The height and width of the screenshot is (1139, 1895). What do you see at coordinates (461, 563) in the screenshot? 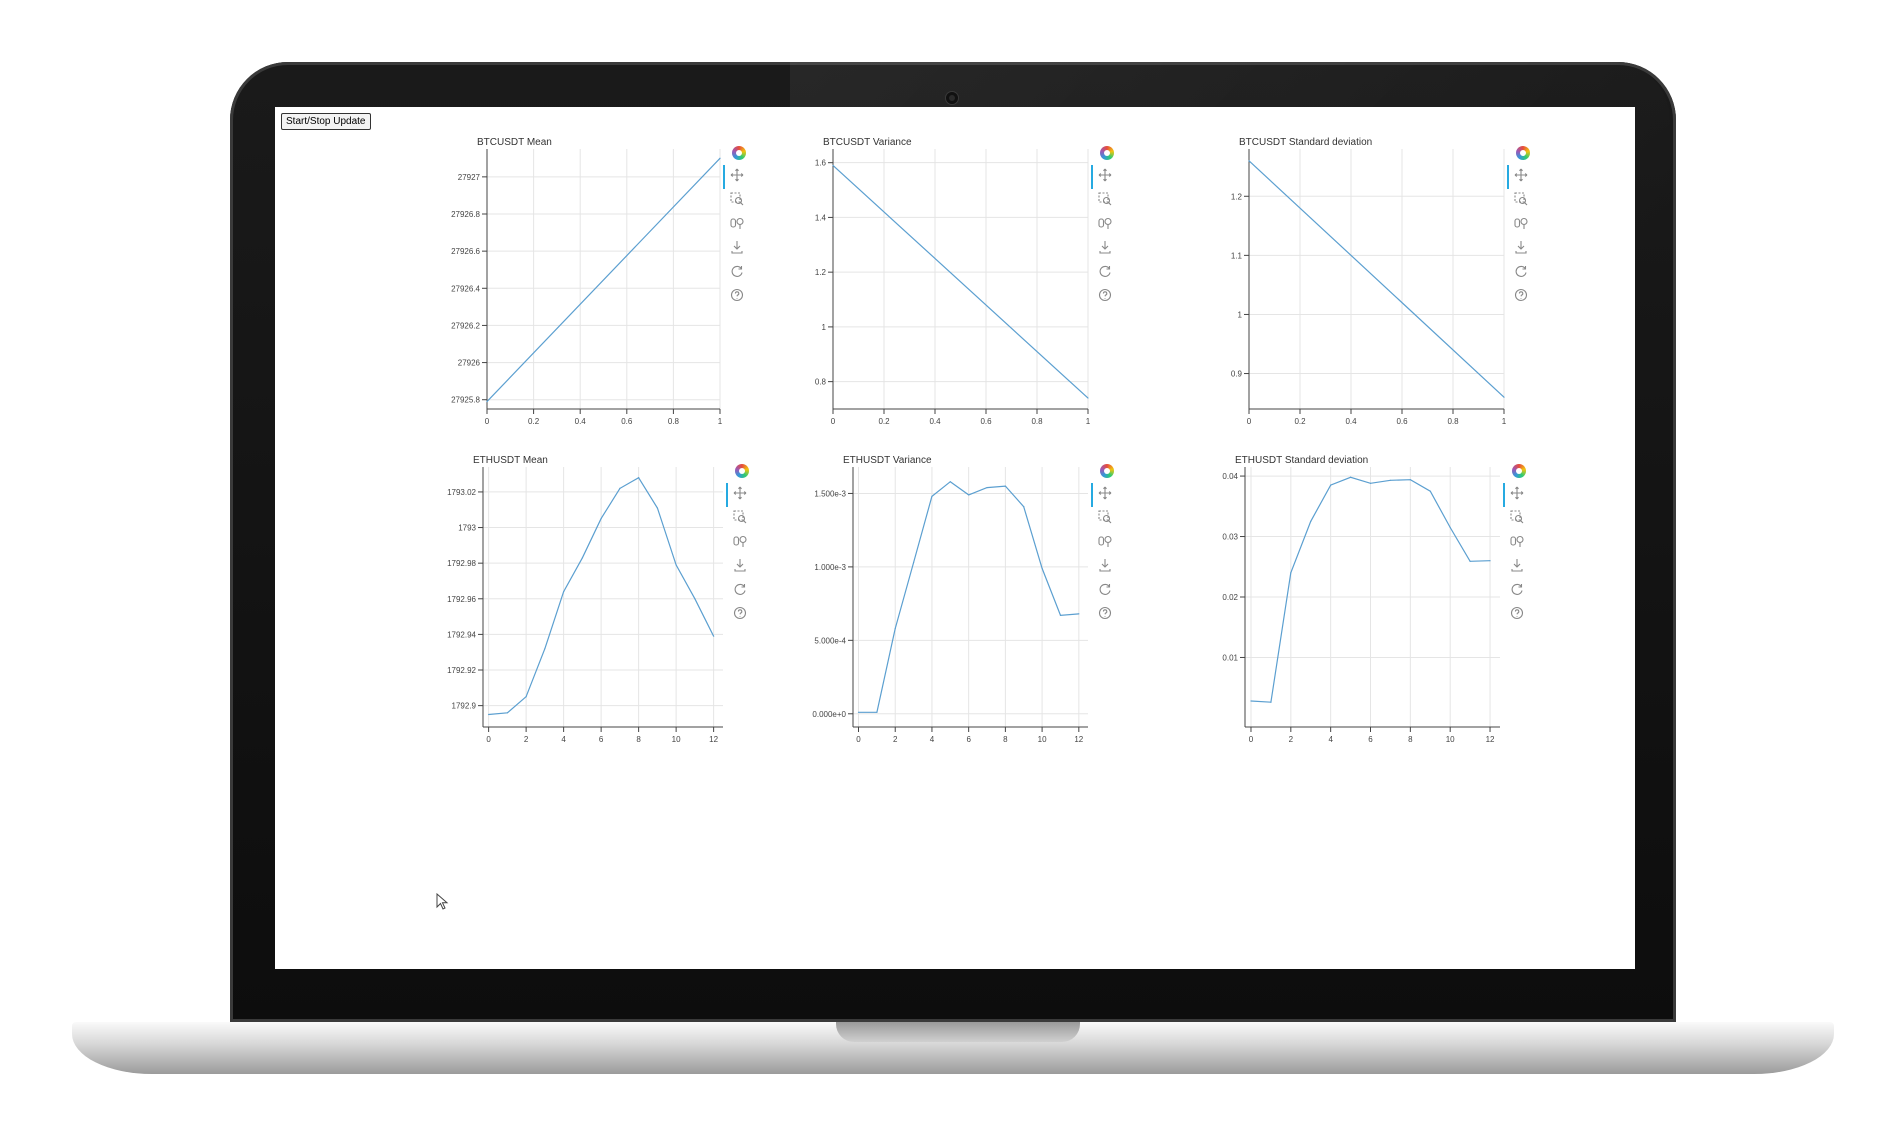
I see `y-tick-label: 1792.98` at bounding box center [461, 563].